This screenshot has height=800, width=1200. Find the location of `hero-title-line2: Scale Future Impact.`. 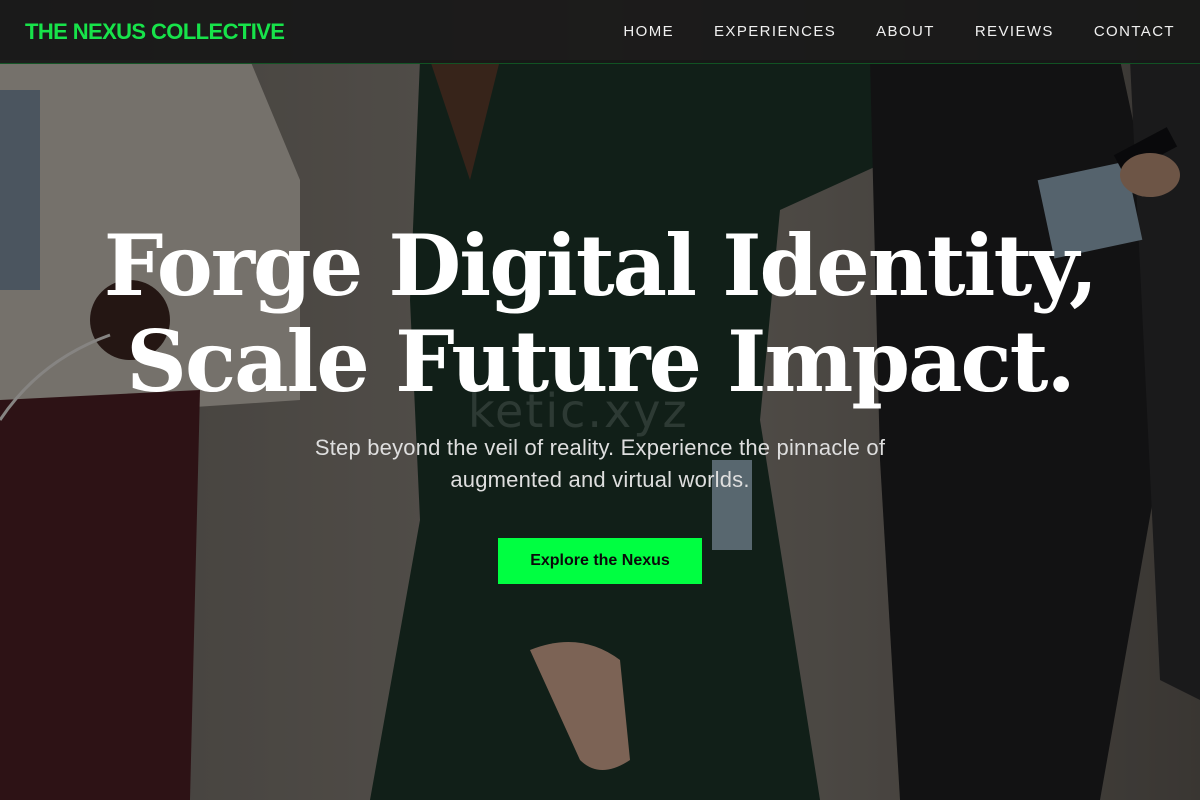

hero-title-line2: Scale Future Impact. is located at coordinates (600, 361).